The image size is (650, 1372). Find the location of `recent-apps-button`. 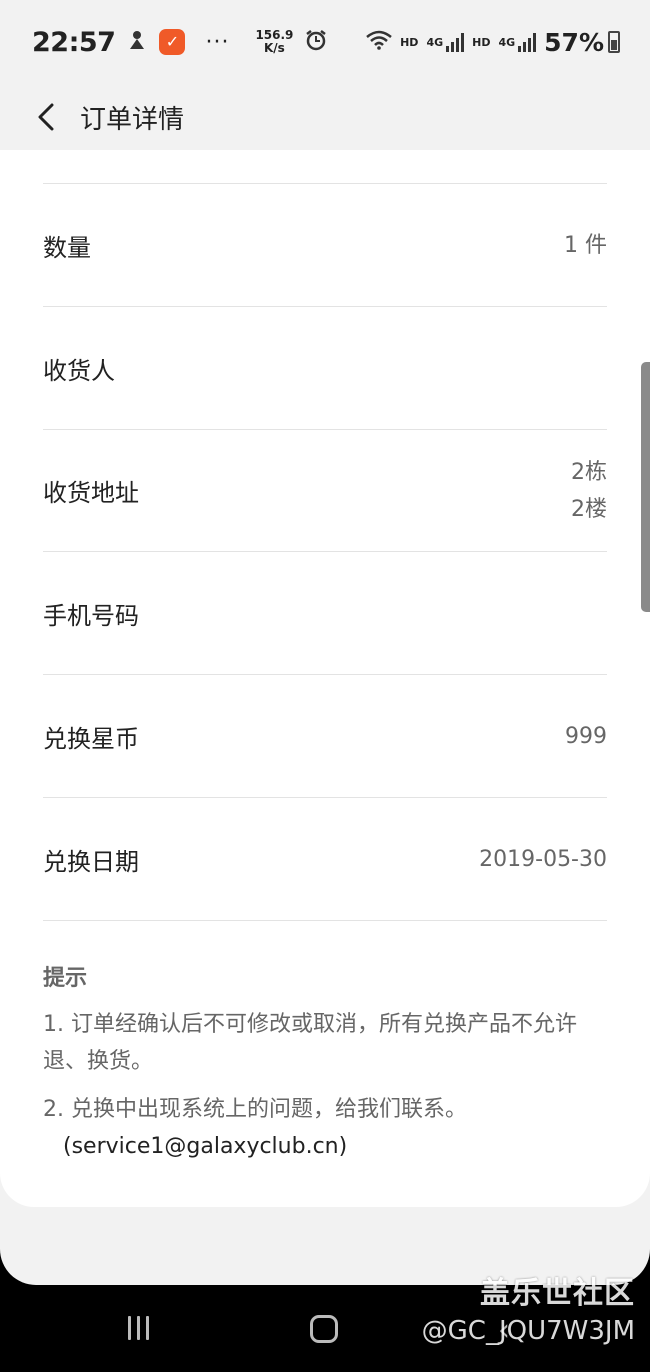

recent-apps-button is located at coordinates (138, 1328).